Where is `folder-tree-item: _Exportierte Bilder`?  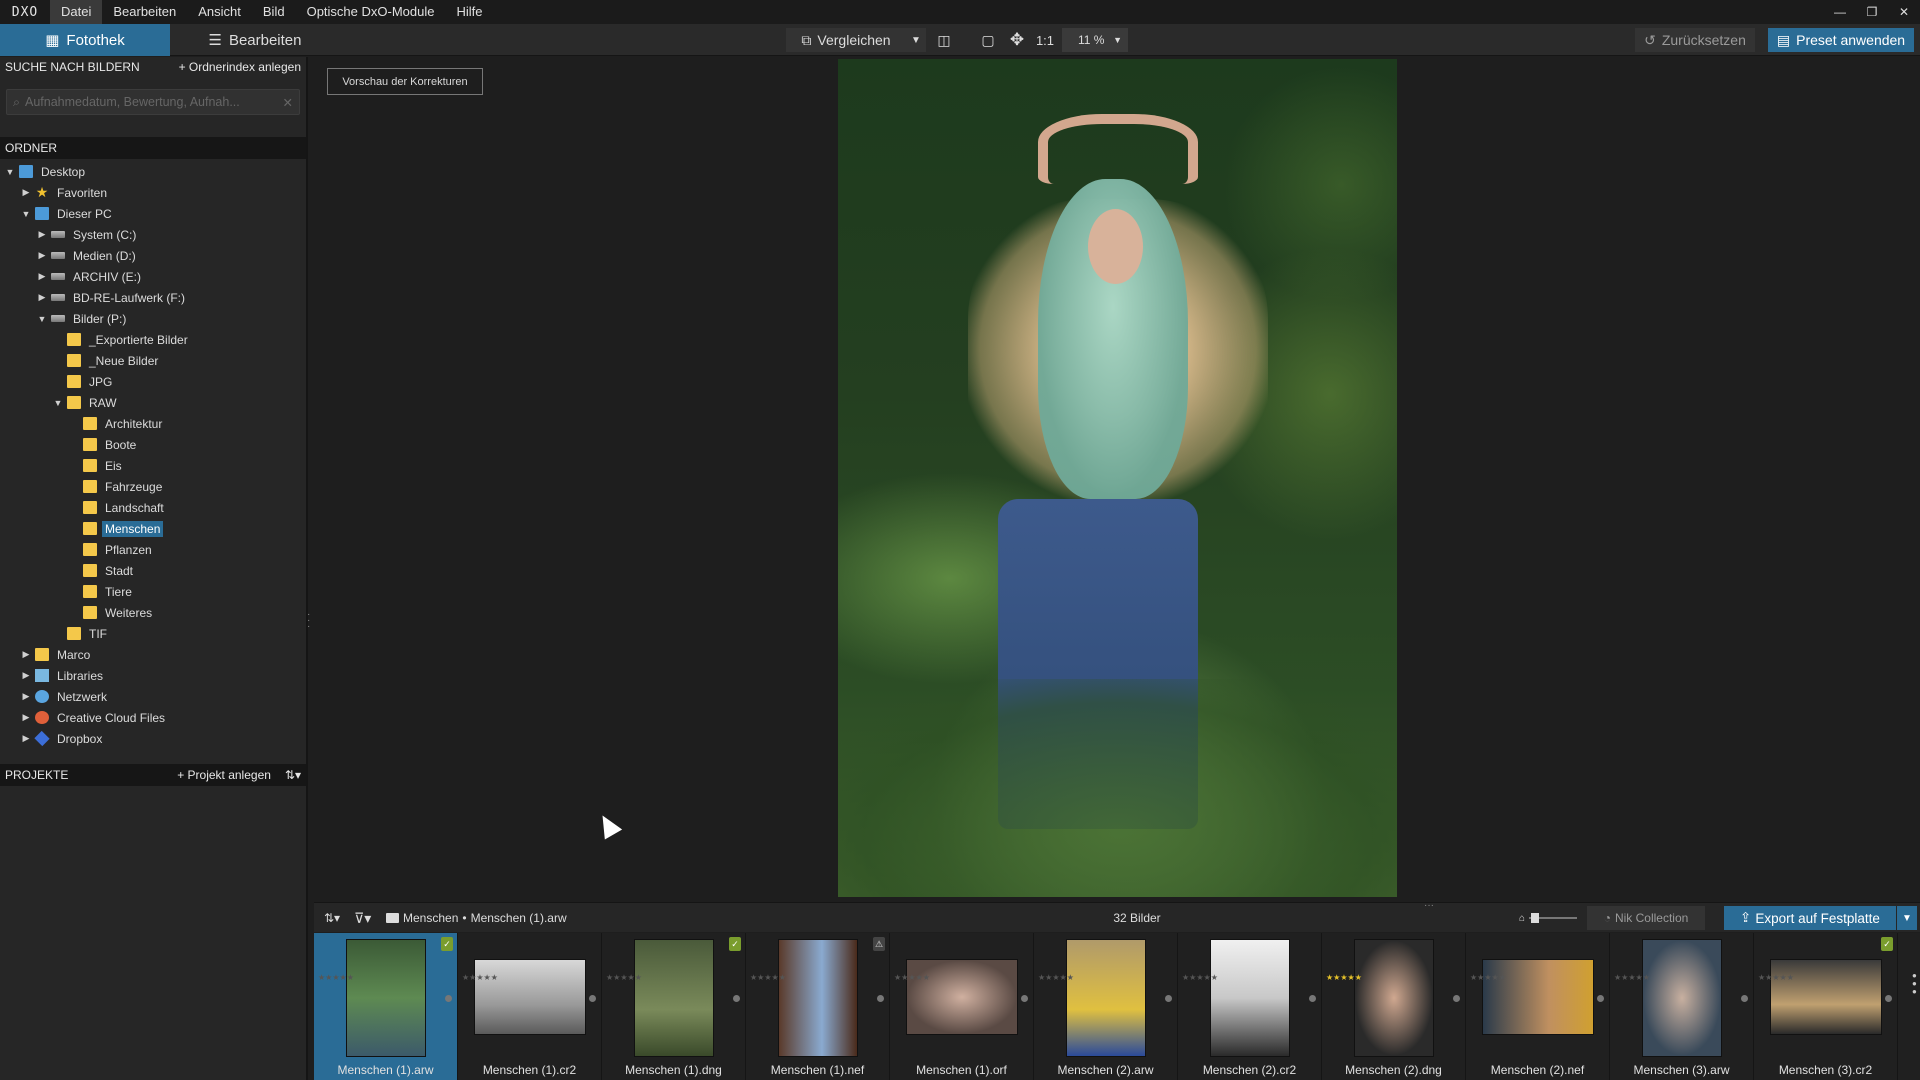
folder-tree-item: _Exportierte Bilder is located at coordinates (153, 339).